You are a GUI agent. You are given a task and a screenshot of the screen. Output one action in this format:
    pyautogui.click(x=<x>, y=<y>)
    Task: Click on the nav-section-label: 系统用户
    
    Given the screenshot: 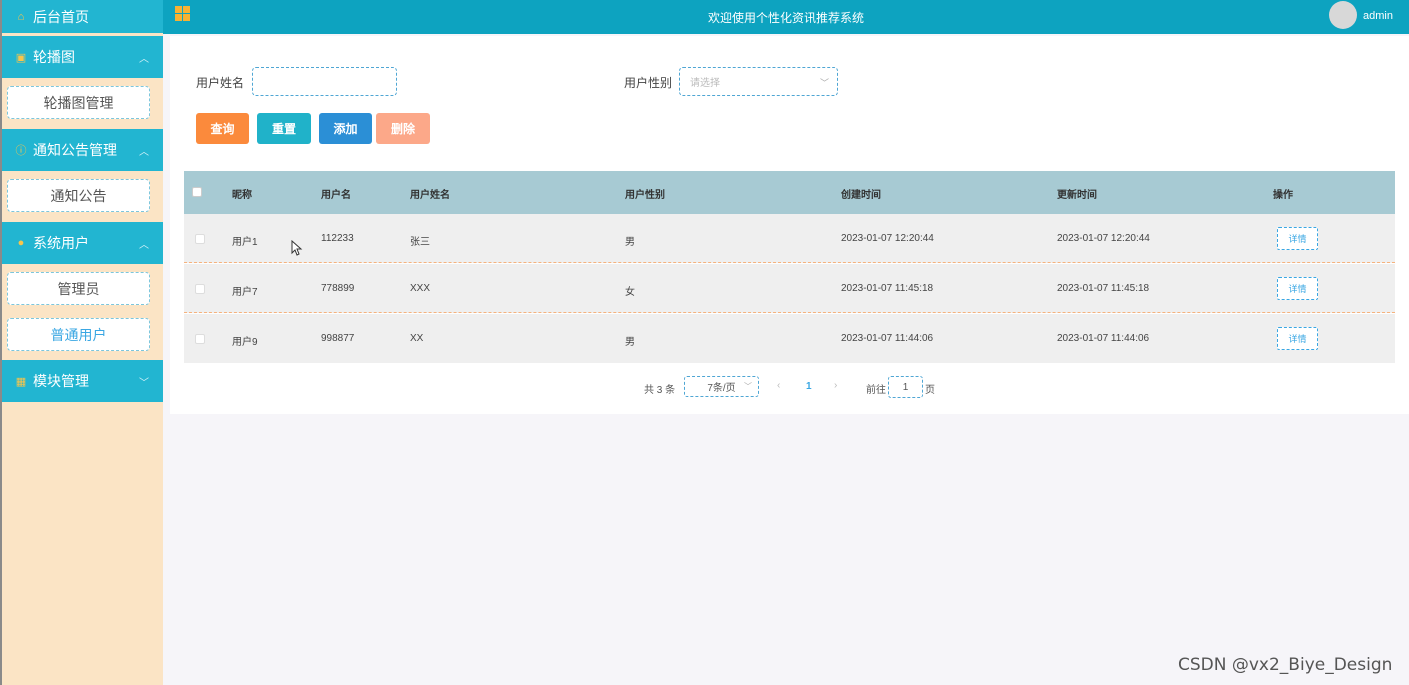 What is the action you would take?
    pyautogui.click(x=61, y=243)
    